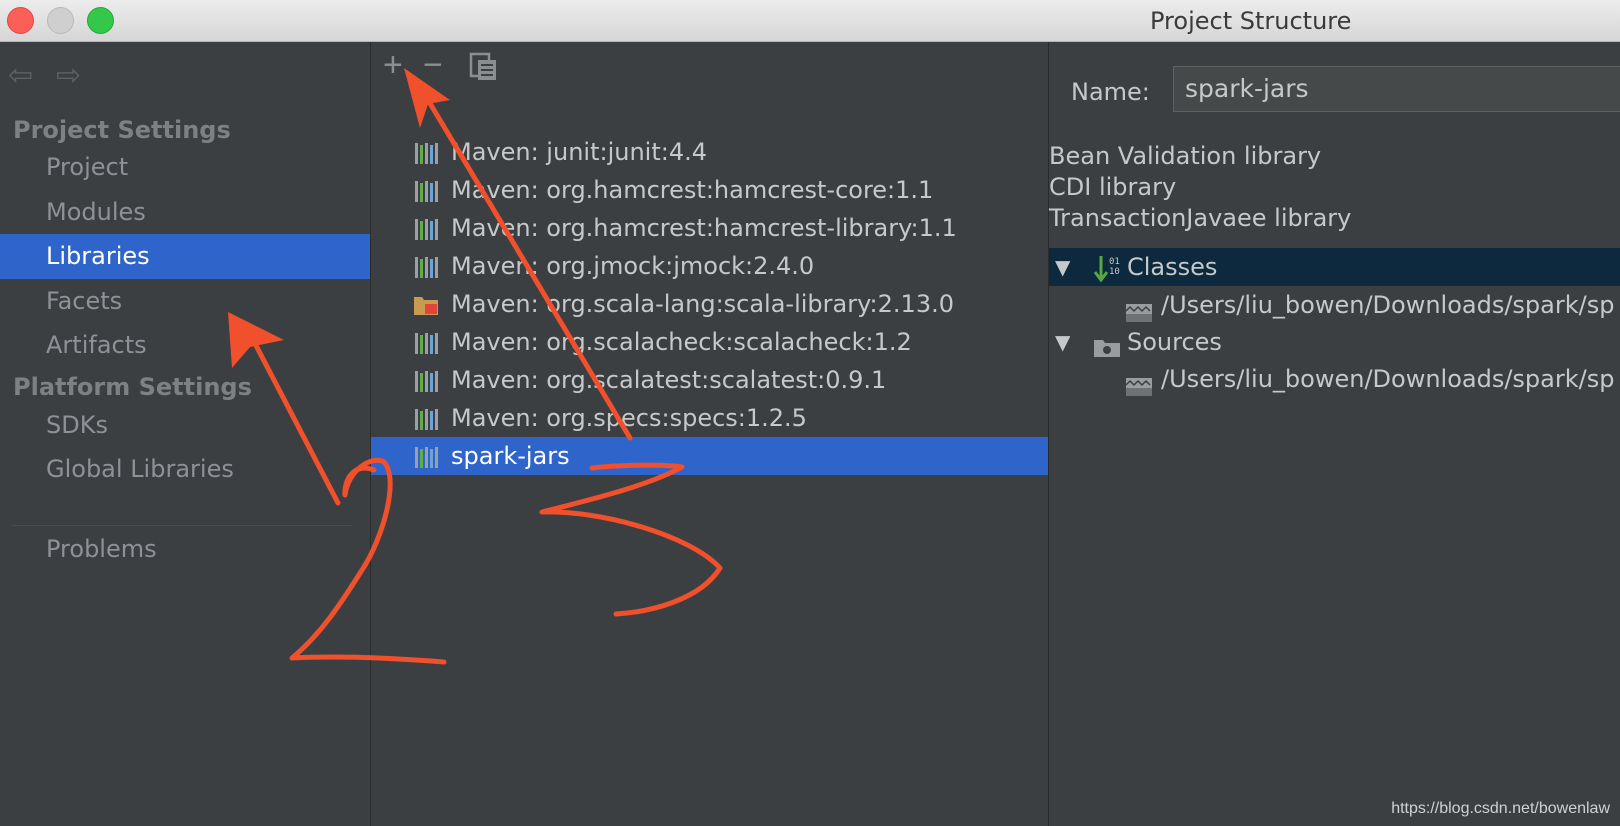 This screenshot has height=826, width=1620. Describe the element at coordinates (1174, 342) in the screenshot. I see `sources-label: Sources` at that location.